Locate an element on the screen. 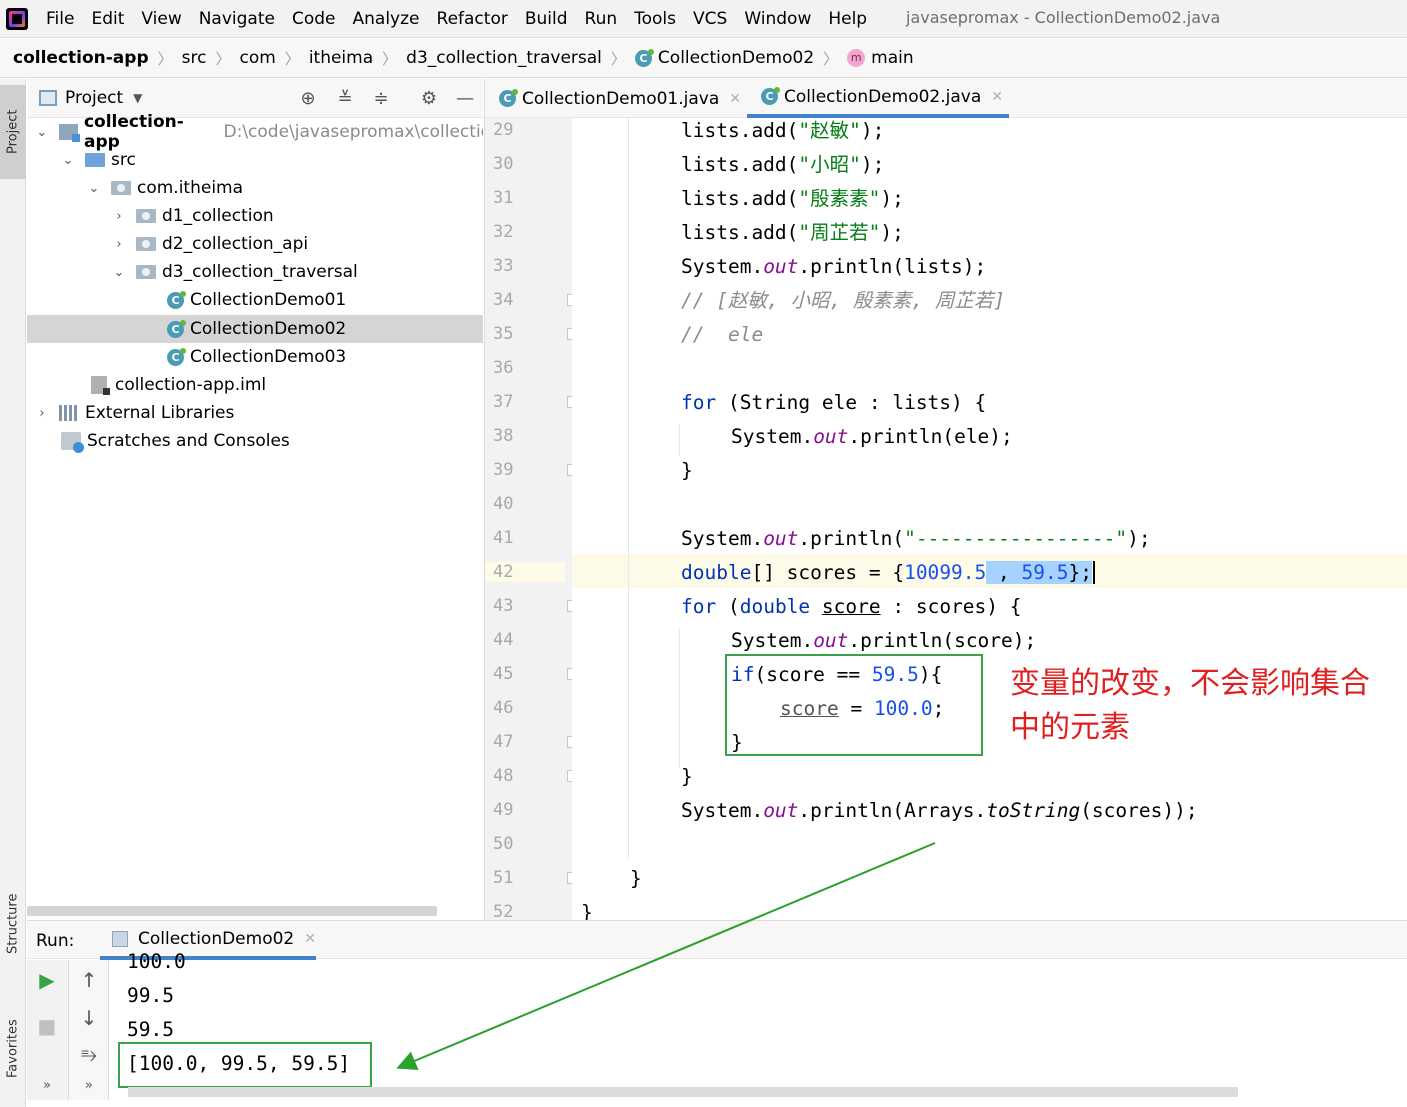 The image size is (1407, 1107). menu-navigate: Navigate is located at coordinates (237, 19).